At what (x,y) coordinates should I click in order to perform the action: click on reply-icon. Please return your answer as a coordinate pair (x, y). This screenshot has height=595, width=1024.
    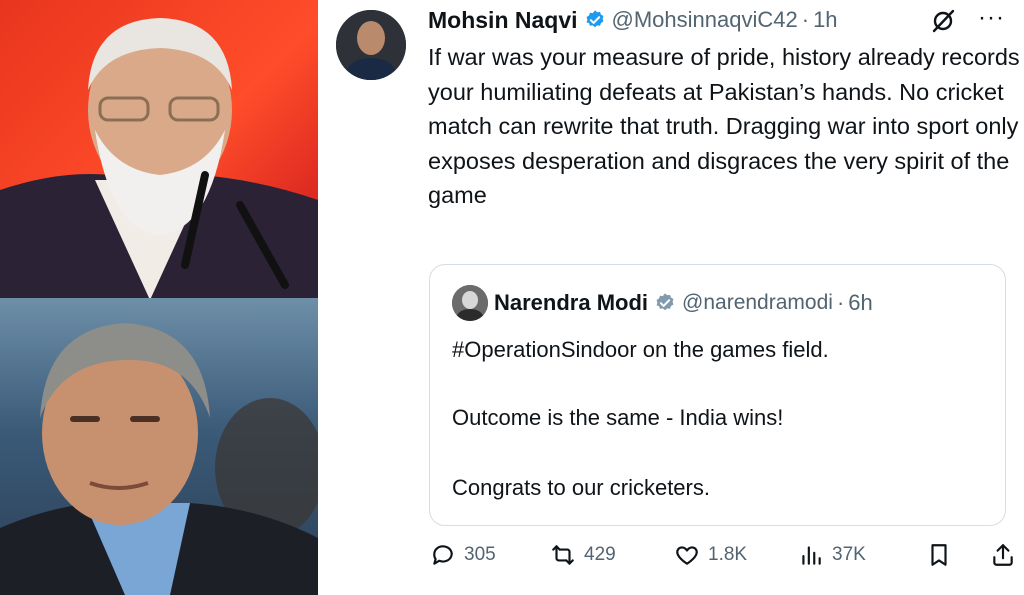
    Looking at the image, I should click on (443, 555).